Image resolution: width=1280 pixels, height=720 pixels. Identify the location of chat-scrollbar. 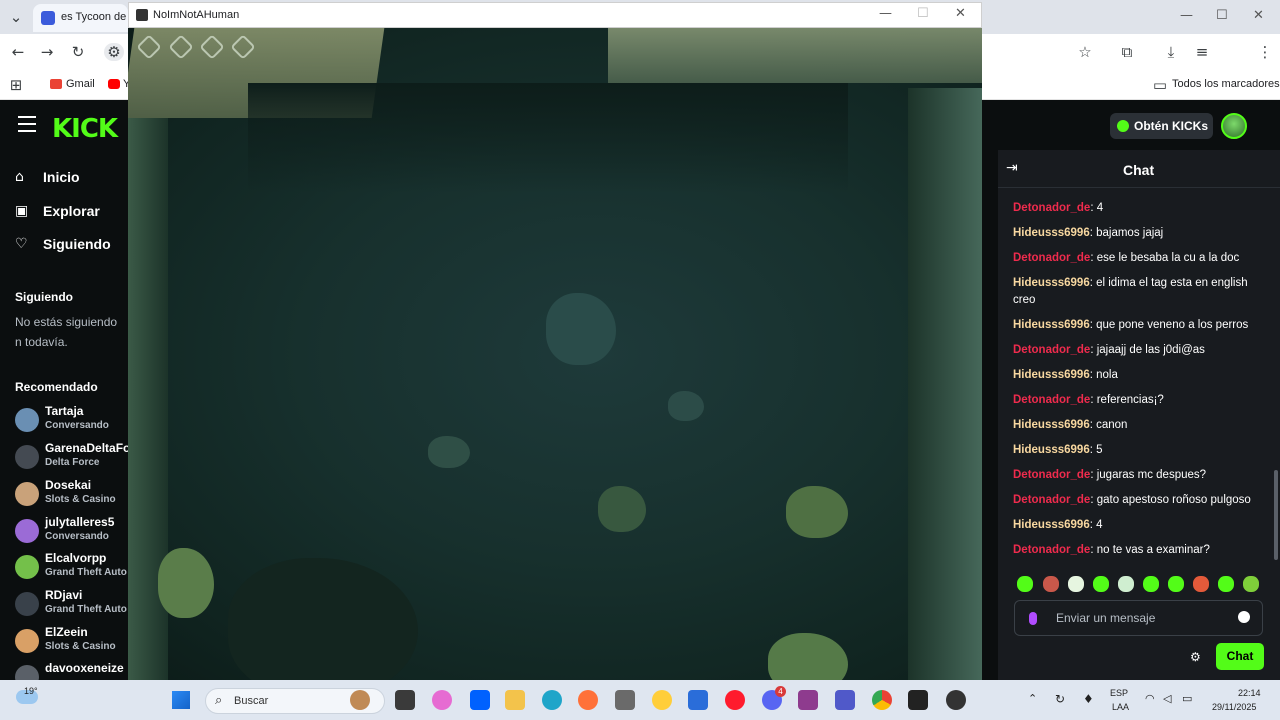
(1276, 515).